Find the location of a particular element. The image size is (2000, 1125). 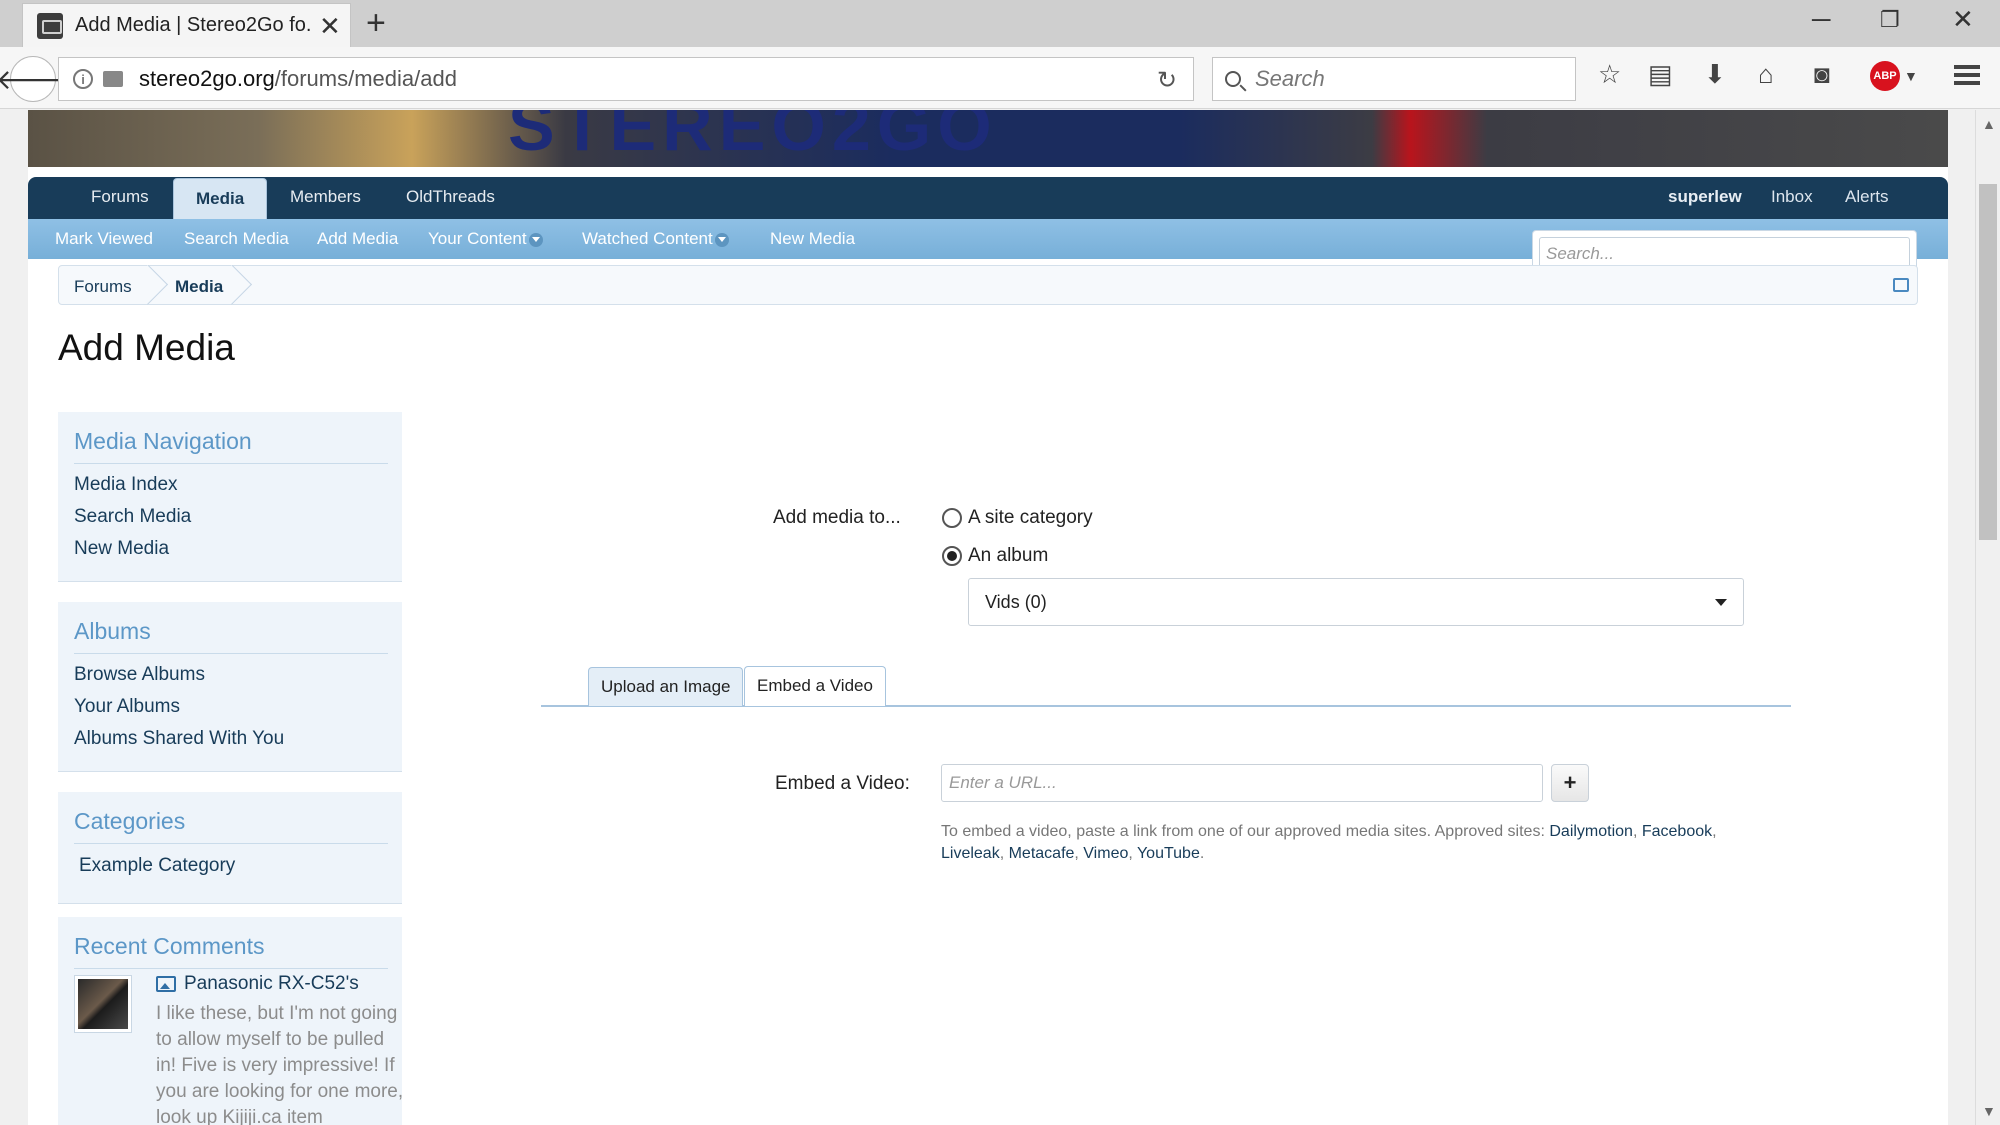

back-button: 🡐 is located at coordinates (35, 79).